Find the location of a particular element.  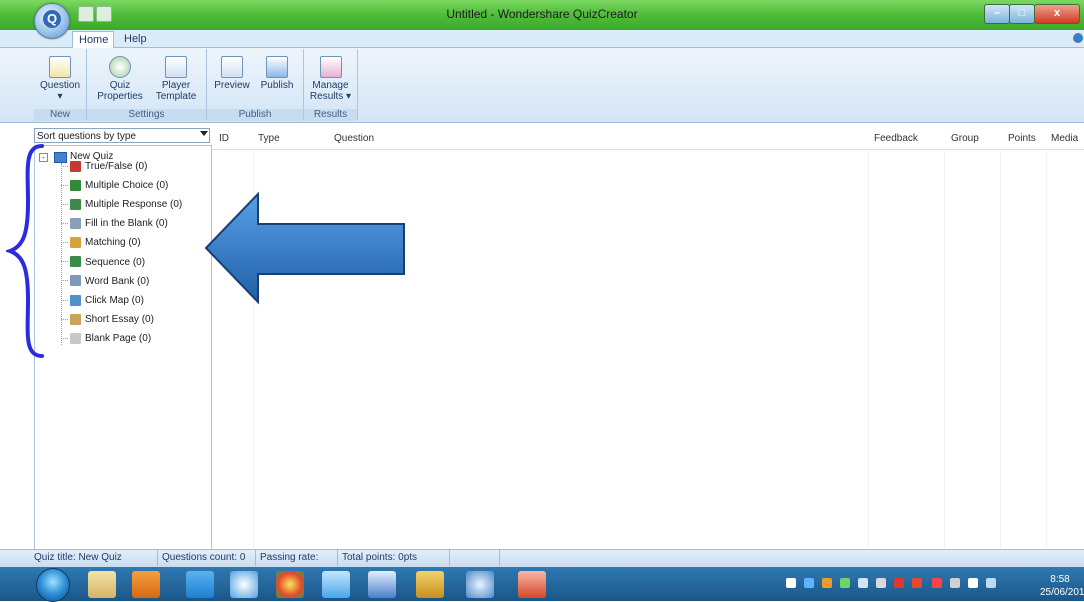

tray-dropbox-icon is located at coordinates (809, 583).